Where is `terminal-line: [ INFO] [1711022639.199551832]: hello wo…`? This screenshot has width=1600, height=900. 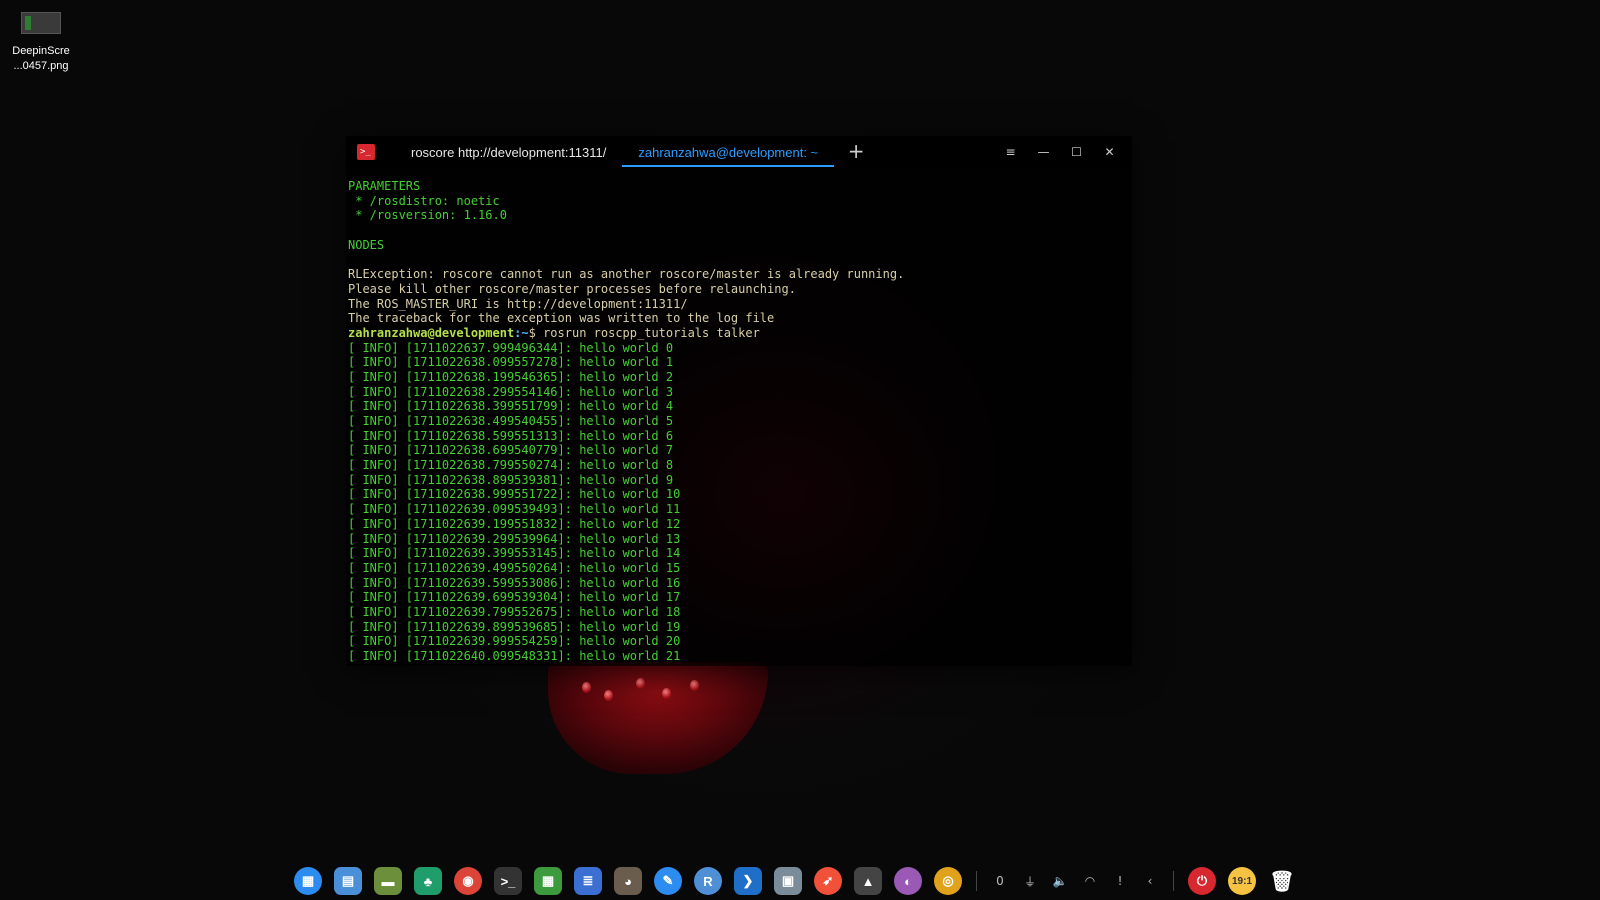 terminal-line: [ INFO] [1711022639.199551832]: hello wo… is located at coordinates (514, 523).